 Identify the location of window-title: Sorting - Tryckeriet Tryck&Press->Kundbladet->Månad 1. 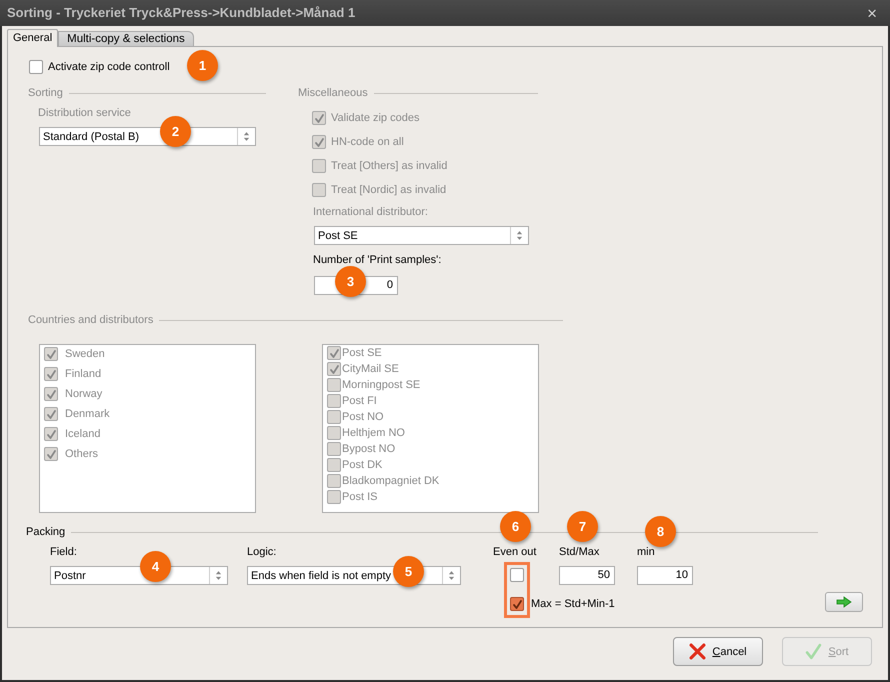
(181, 13).